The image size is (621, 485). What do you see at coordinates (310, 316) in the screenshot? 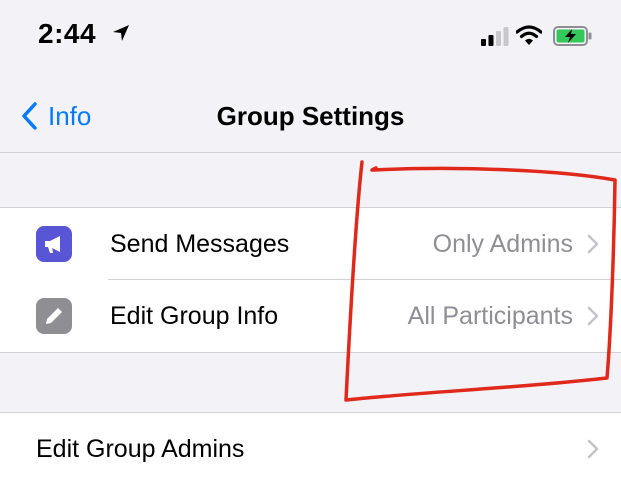
I see `edit-group-info-row: Edit Group Info All Participants` at bounding box center [310, 316].